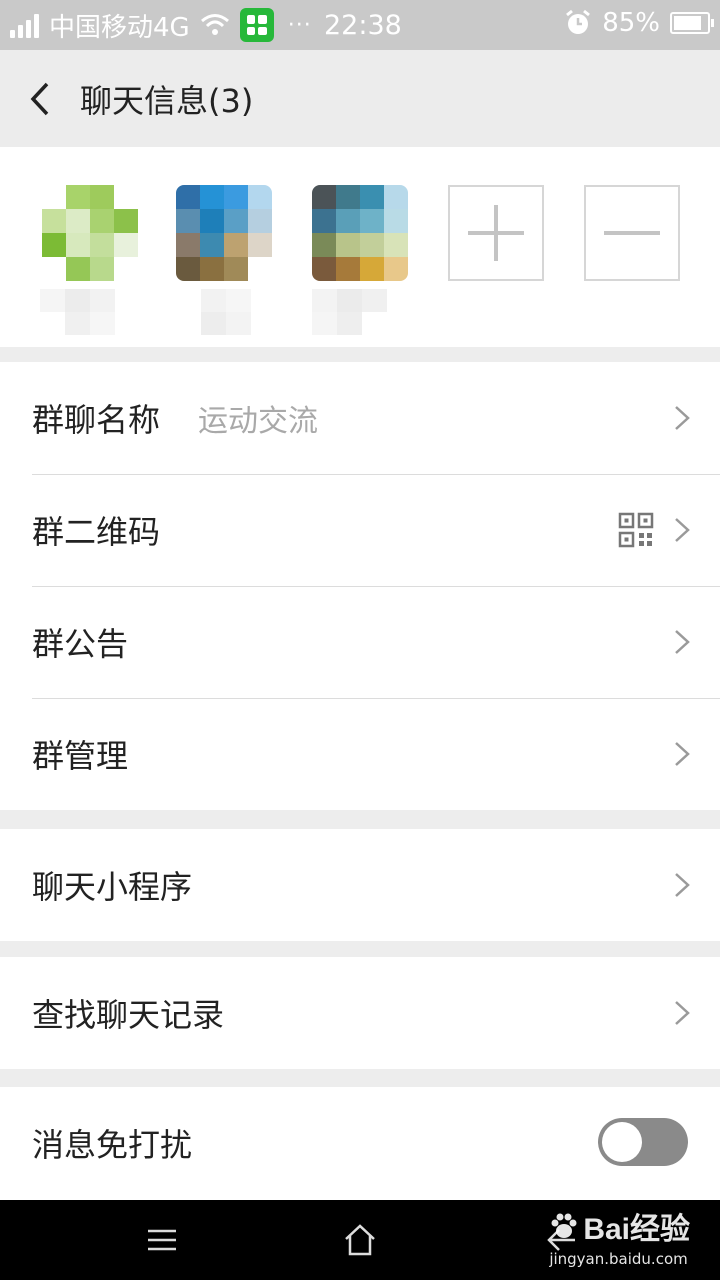 Image resolution: width=720 pixels, height=1280 pixels. What do you see at coordinates (631, 23) in the screenshot?
I see `battery-percent: 85%` at bounding box center [631, 23].